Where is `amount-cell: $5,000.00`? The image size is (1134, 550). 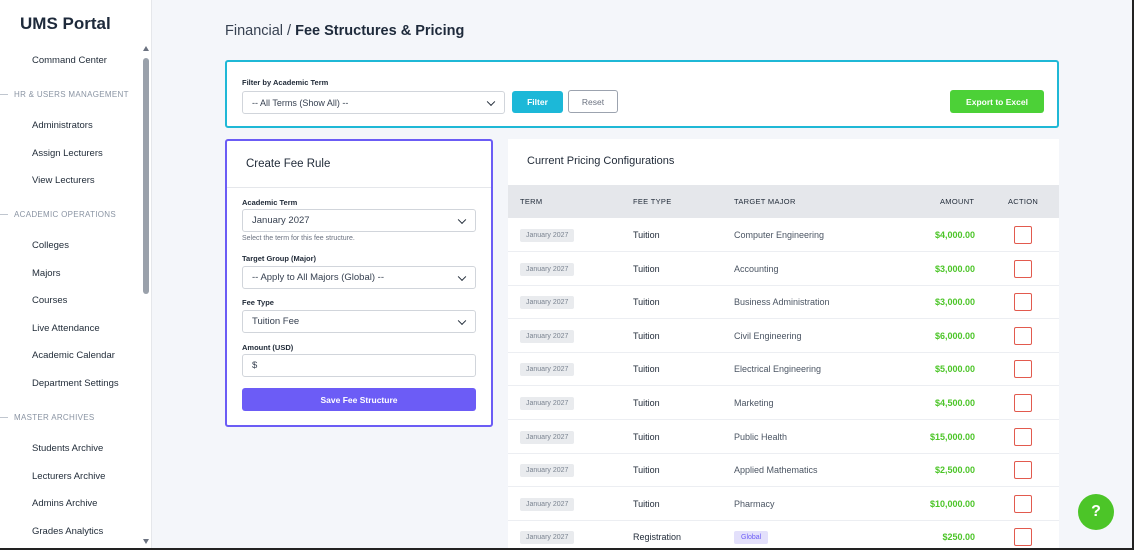 amount-cell: $5,000.00 is located at coordinates (954, 369).